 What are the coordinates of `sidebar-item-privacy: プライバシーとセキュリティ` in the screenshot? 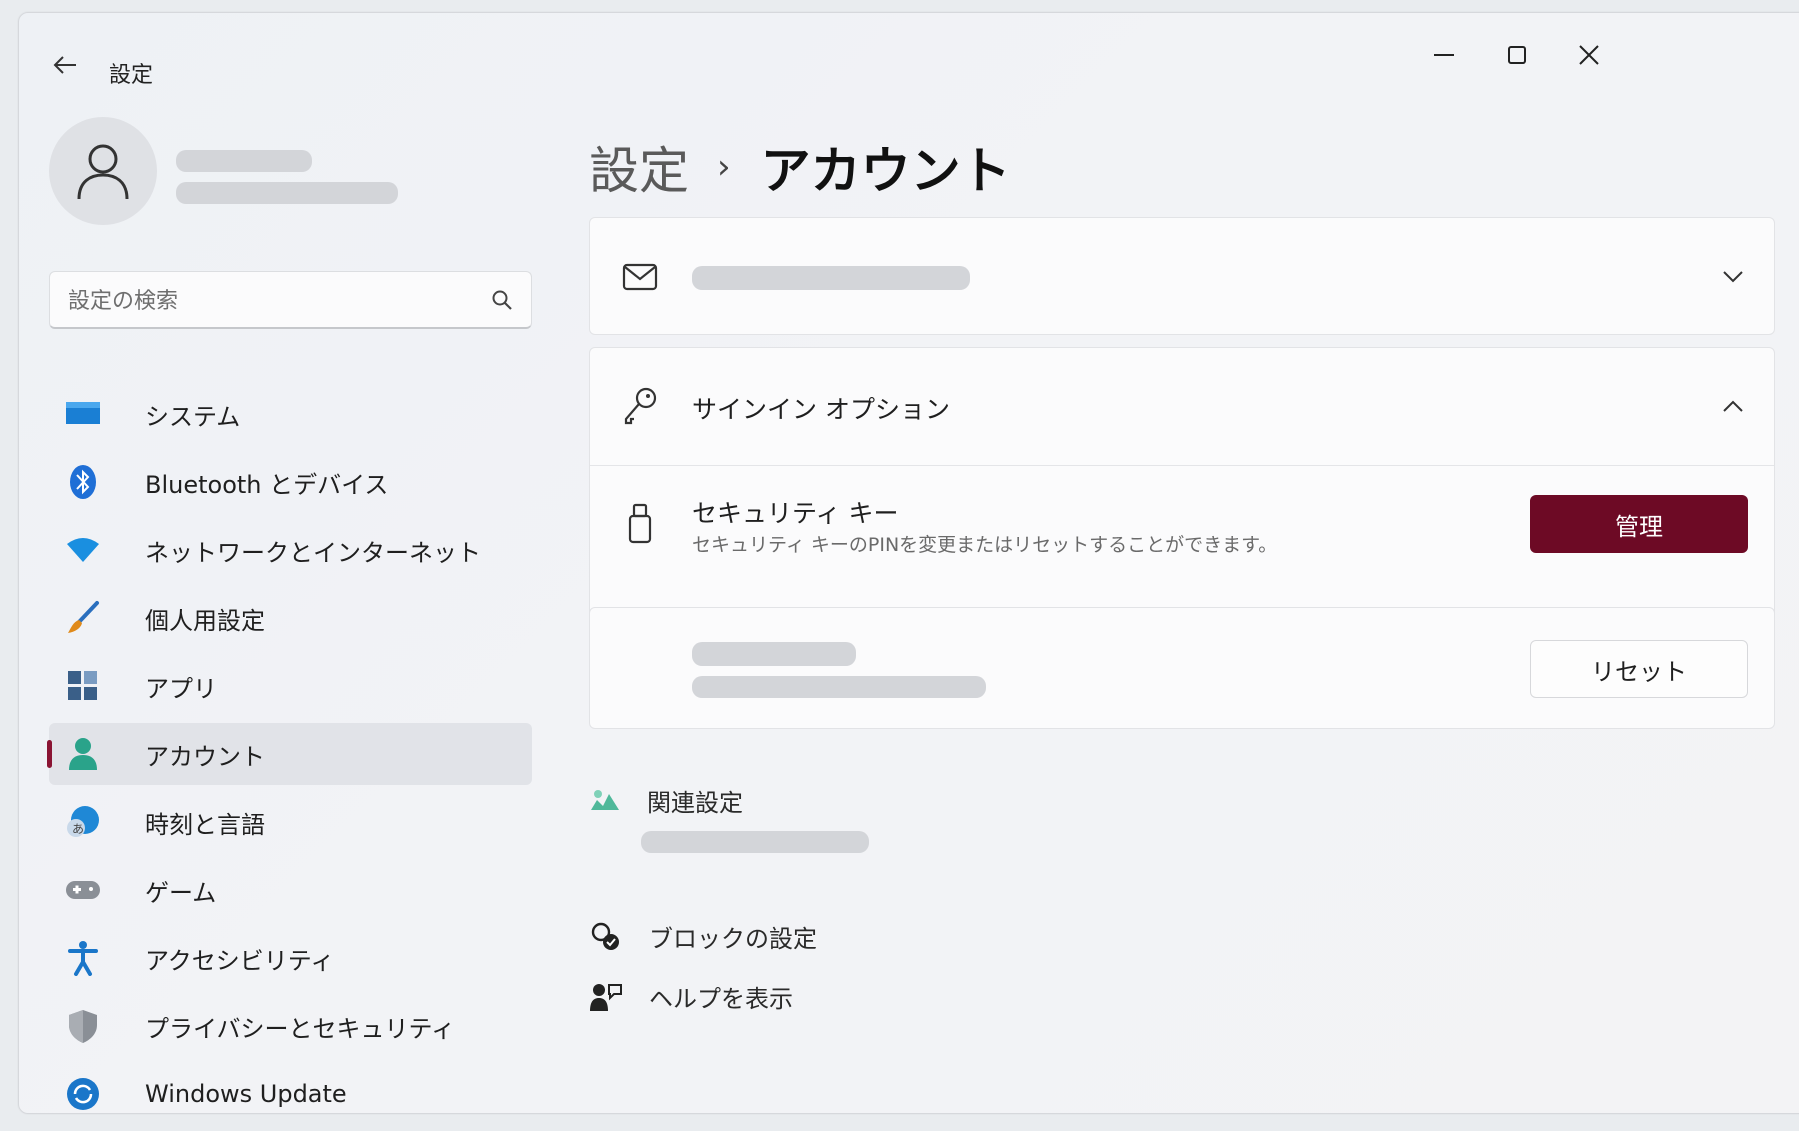 It's located at (290, 1026).